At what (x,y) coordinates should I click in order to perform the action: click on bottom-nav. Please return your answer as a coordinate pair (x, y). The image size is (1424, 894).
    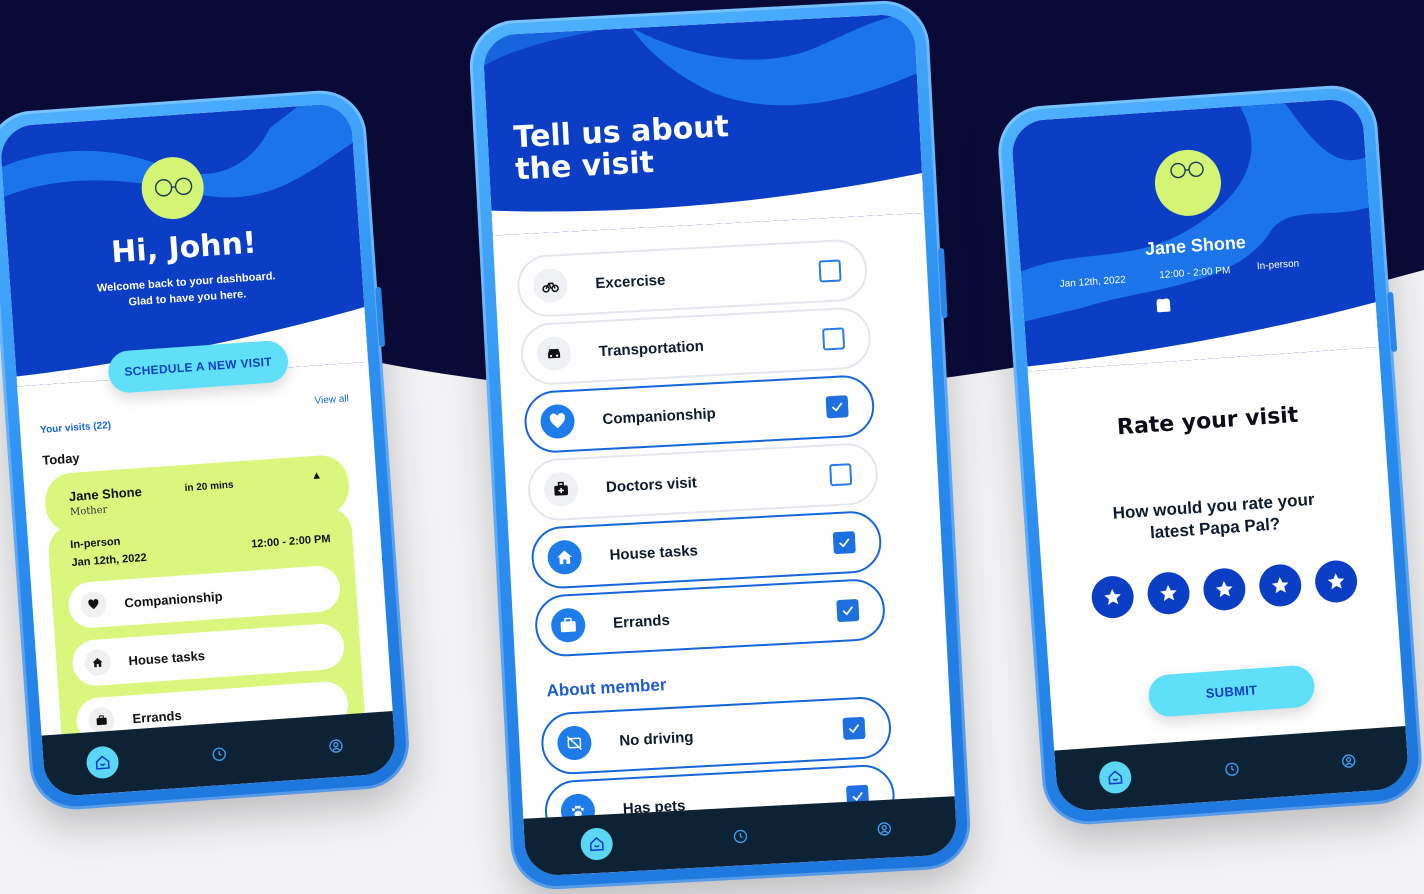
    Looking at the image, I should click on (1232, 769).